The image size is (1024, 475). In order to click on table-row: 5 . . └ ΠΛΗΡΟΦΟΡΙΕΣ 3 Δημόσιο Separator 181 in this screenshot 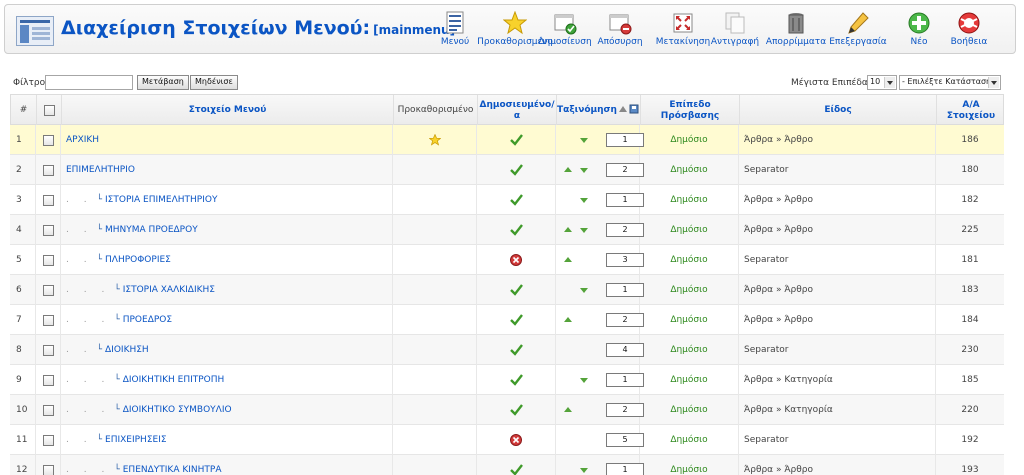, I will do `click(507, 260)`.